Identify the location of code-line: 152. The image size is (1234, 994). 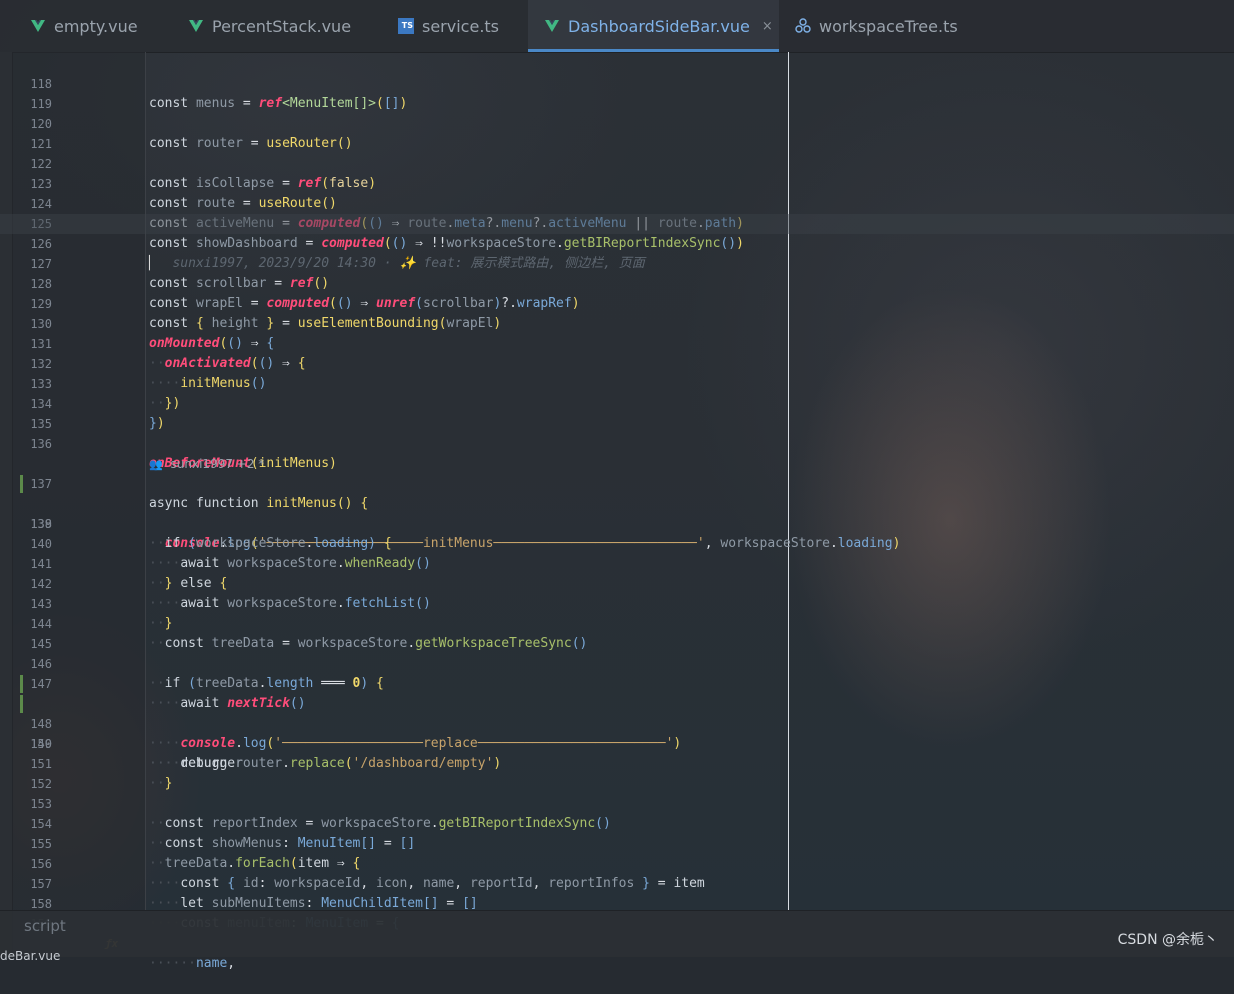
(617, 772).